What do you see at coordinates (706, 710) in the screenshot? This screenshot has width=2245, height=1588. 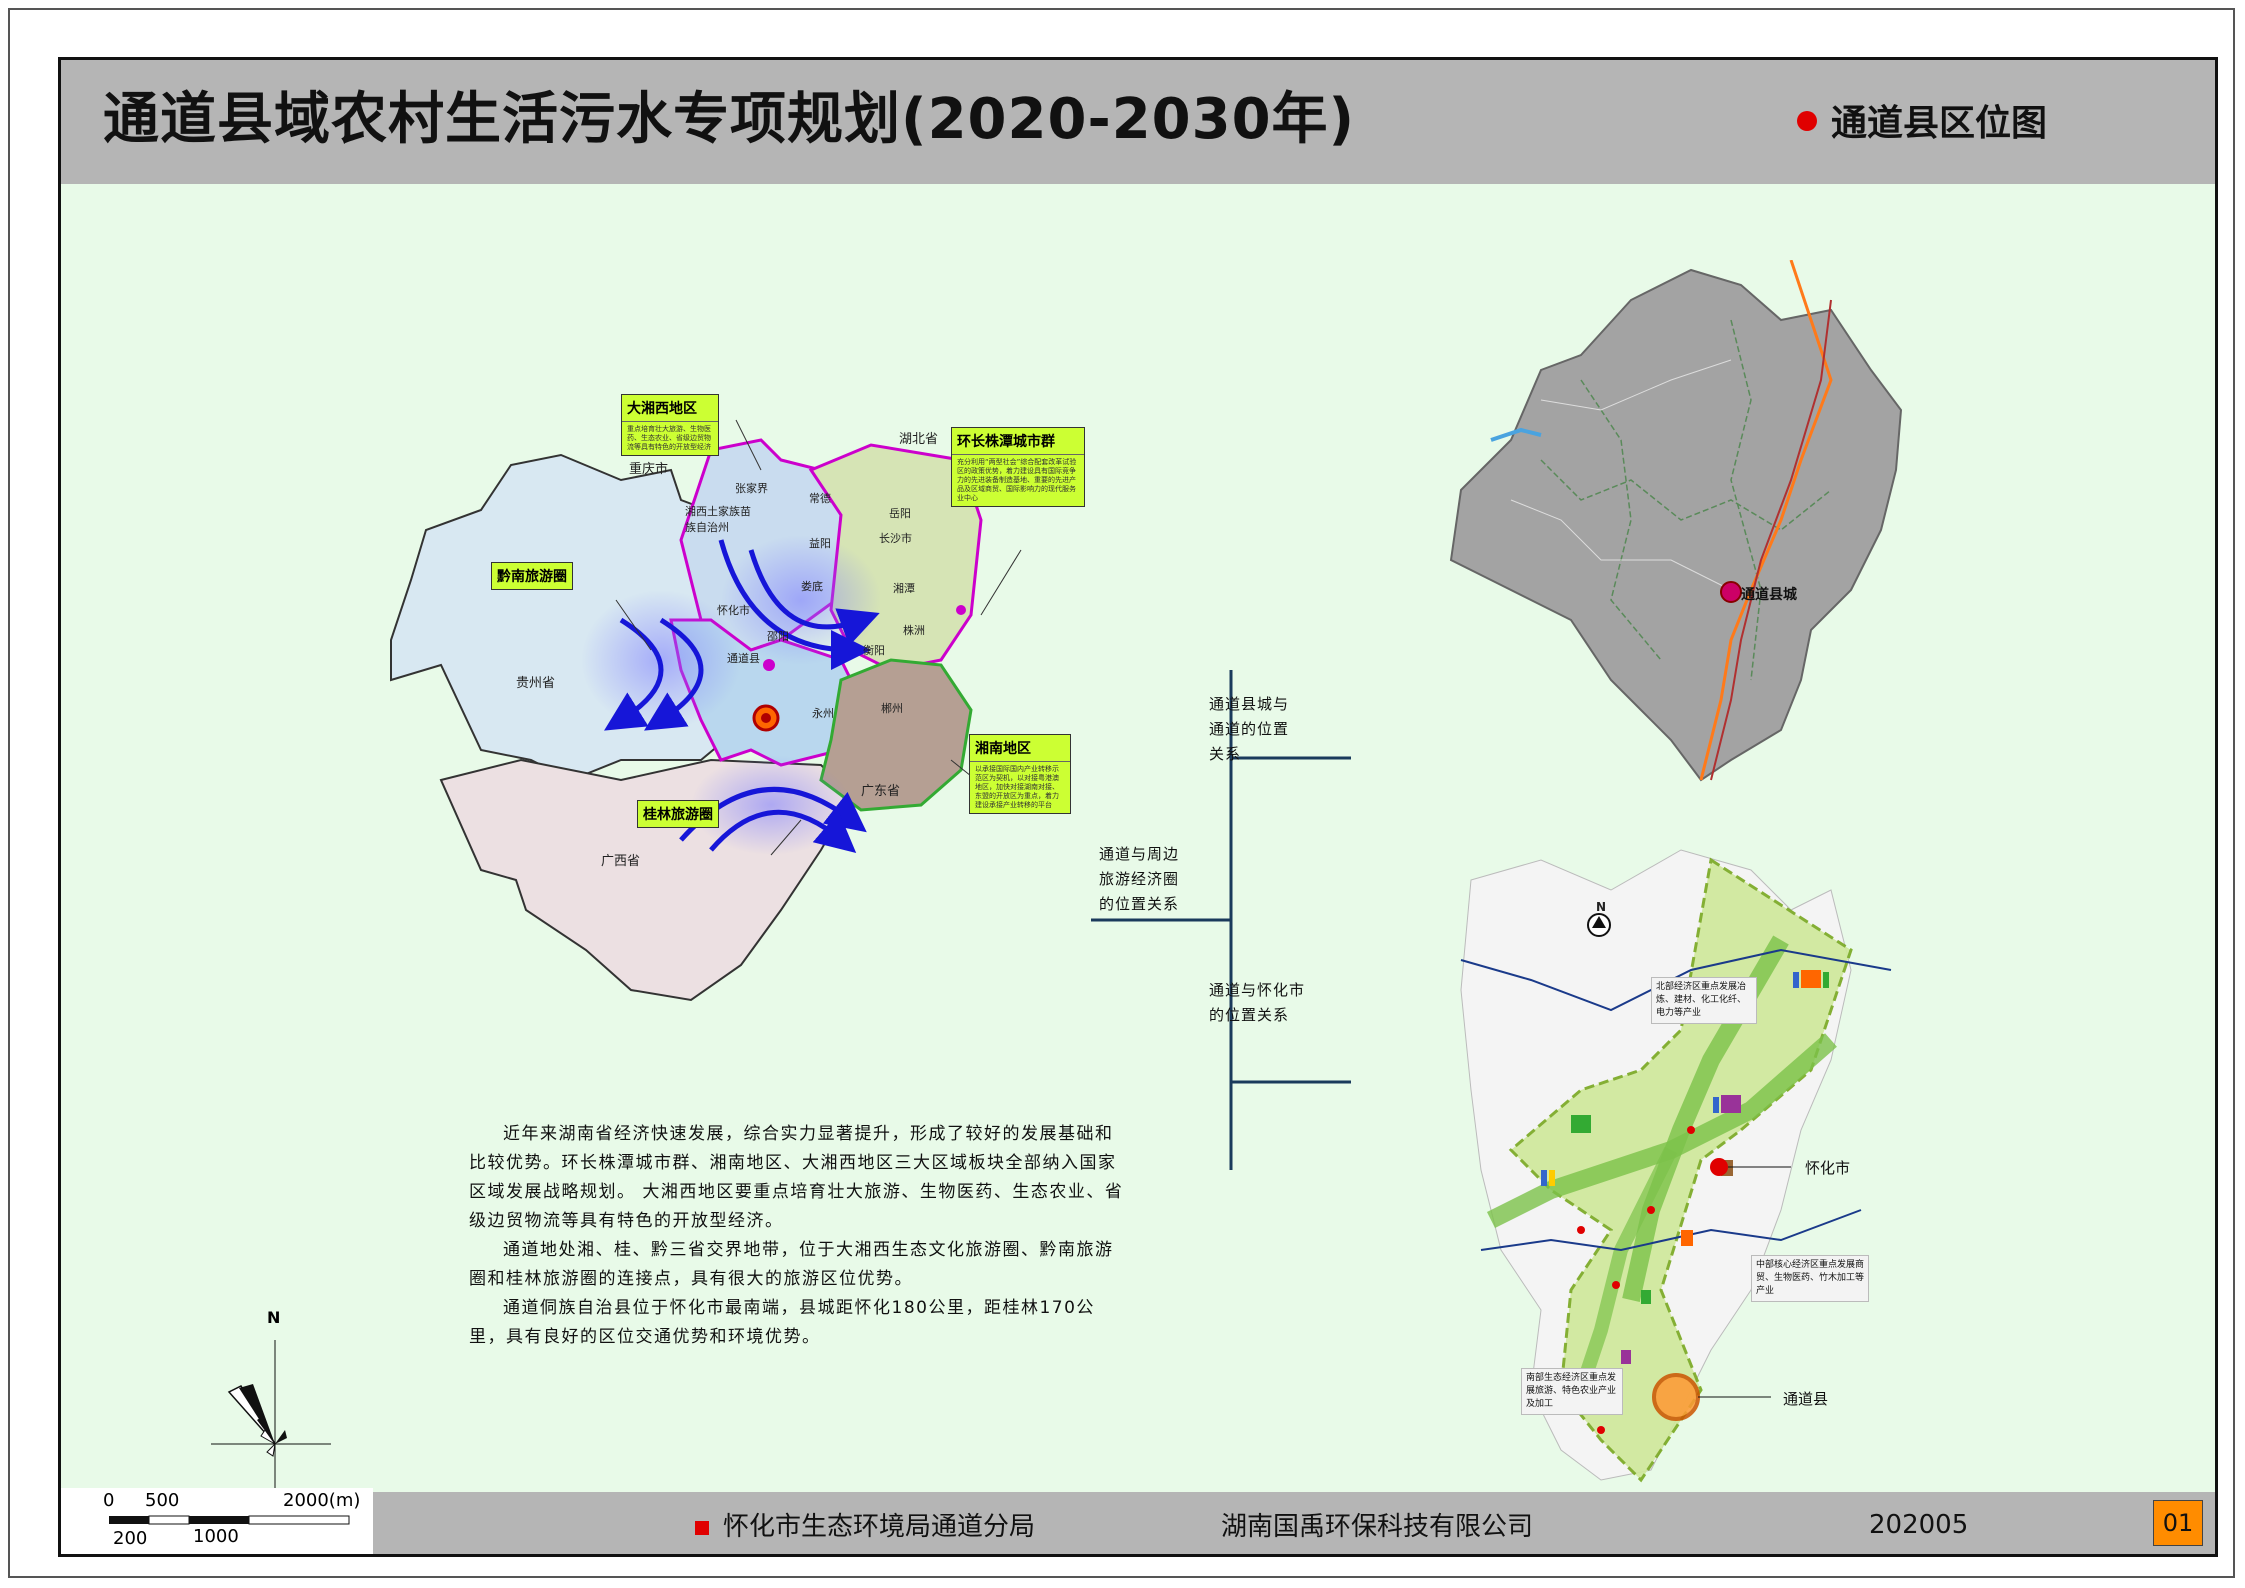 I see `regional-map` at bounding box center [706, 710].